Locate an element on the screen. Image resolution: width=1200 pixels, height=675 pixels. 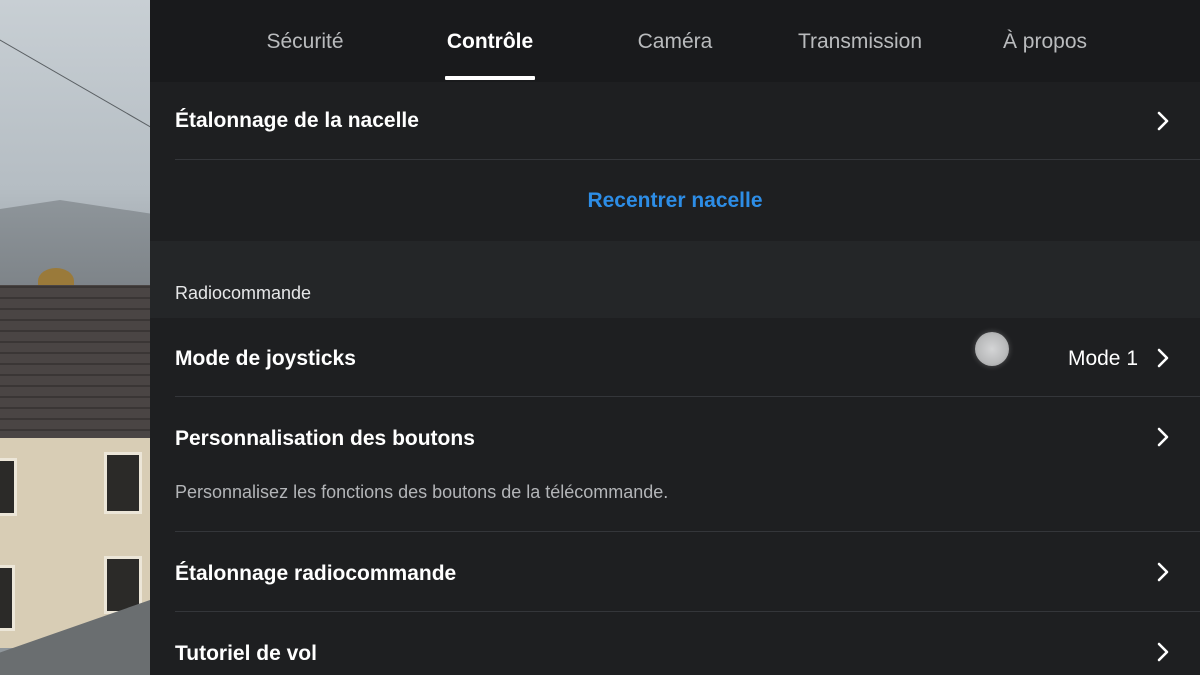
touch-point is located at coordinates (992, 349).